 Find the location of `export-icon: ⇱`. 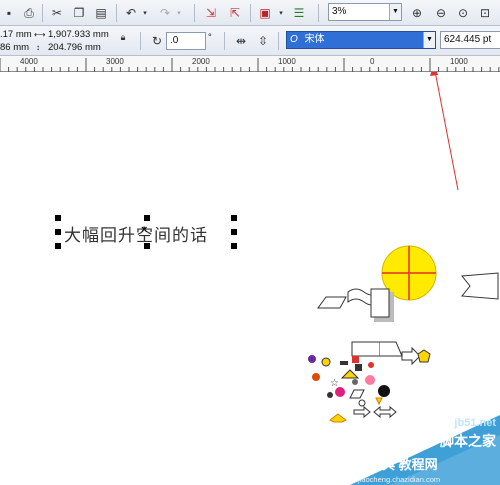

export-icon: ⇱ is located at coordinates (235, 13).